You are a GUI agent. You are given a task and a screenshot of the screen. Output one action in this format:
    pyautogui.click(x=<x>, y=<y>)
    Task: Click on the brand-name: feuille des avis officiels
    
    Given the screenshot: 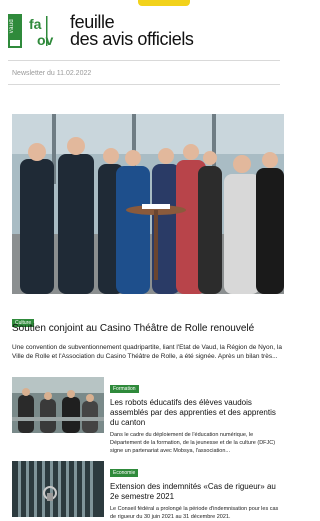 What is the action you would take?
    pyautogui.click(x=132, y=31)
    